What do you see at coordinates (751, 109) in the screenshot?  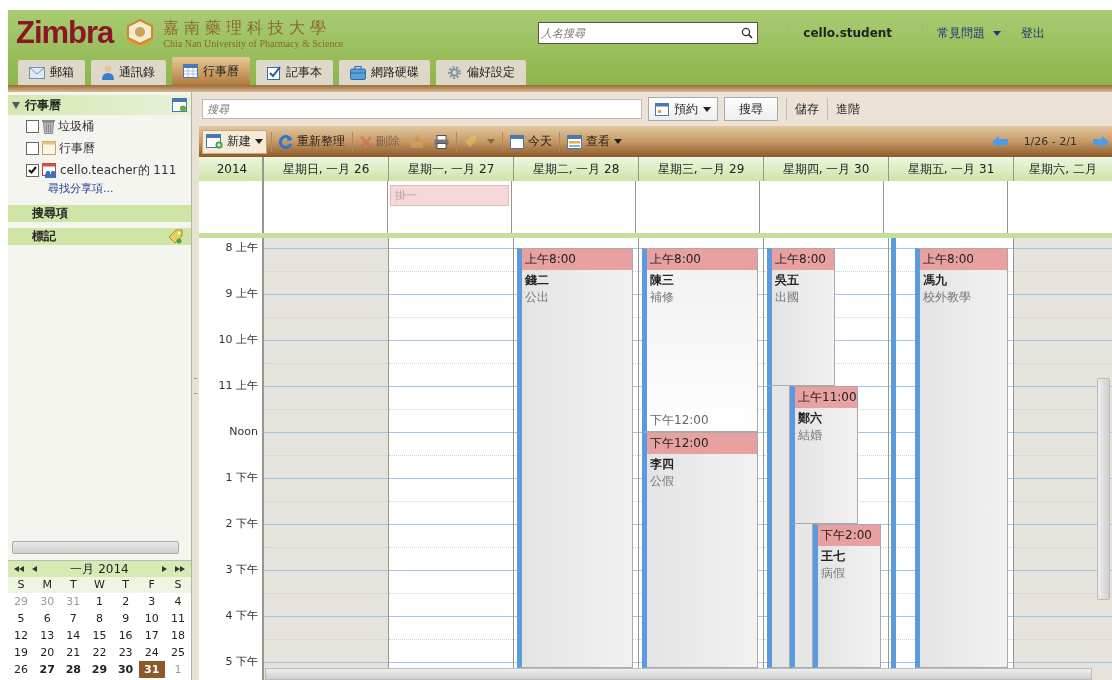 I see `search-button: 搜尋` at bounding box center [751, 109].